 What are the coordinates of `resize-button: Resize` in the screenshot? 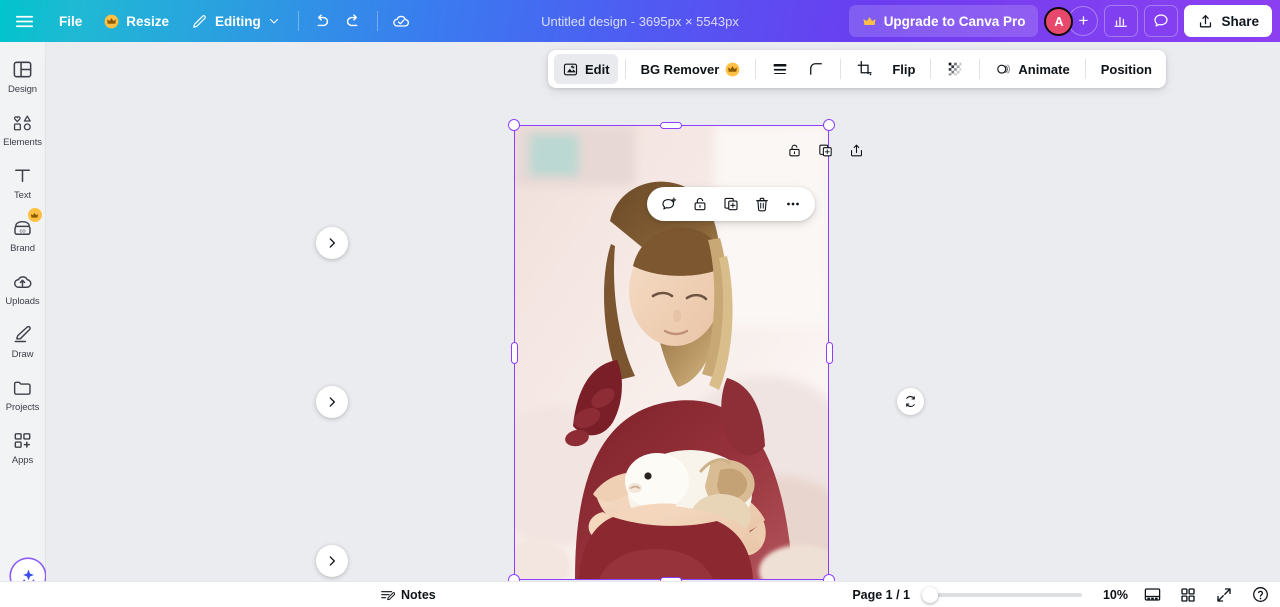 It's located at (136, 21).